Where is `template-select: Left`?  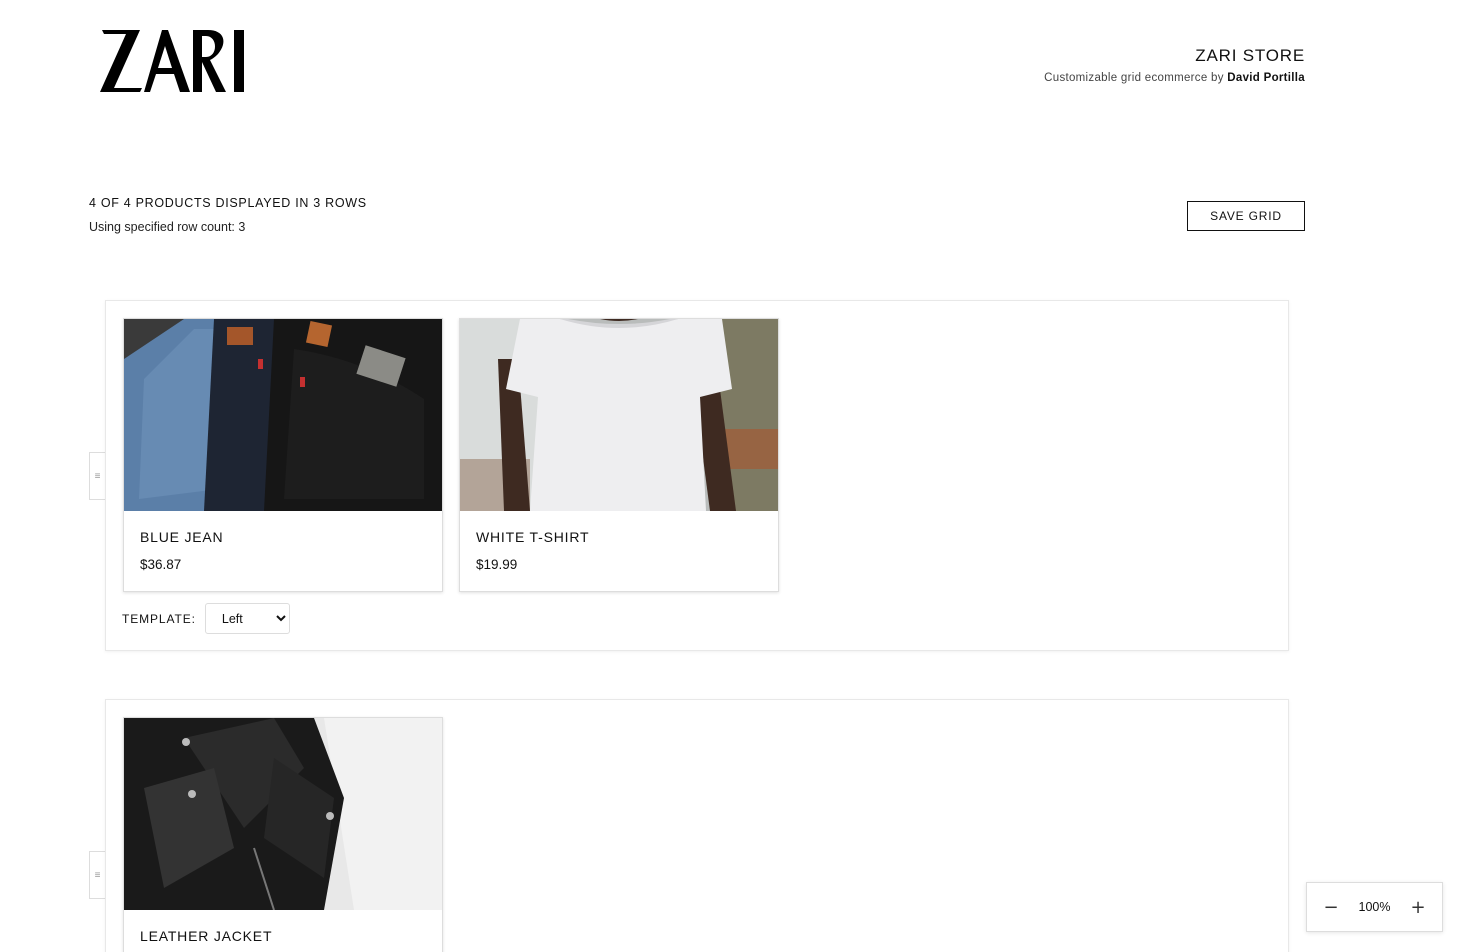 template-select: Left is located at coordinates (247, 618).